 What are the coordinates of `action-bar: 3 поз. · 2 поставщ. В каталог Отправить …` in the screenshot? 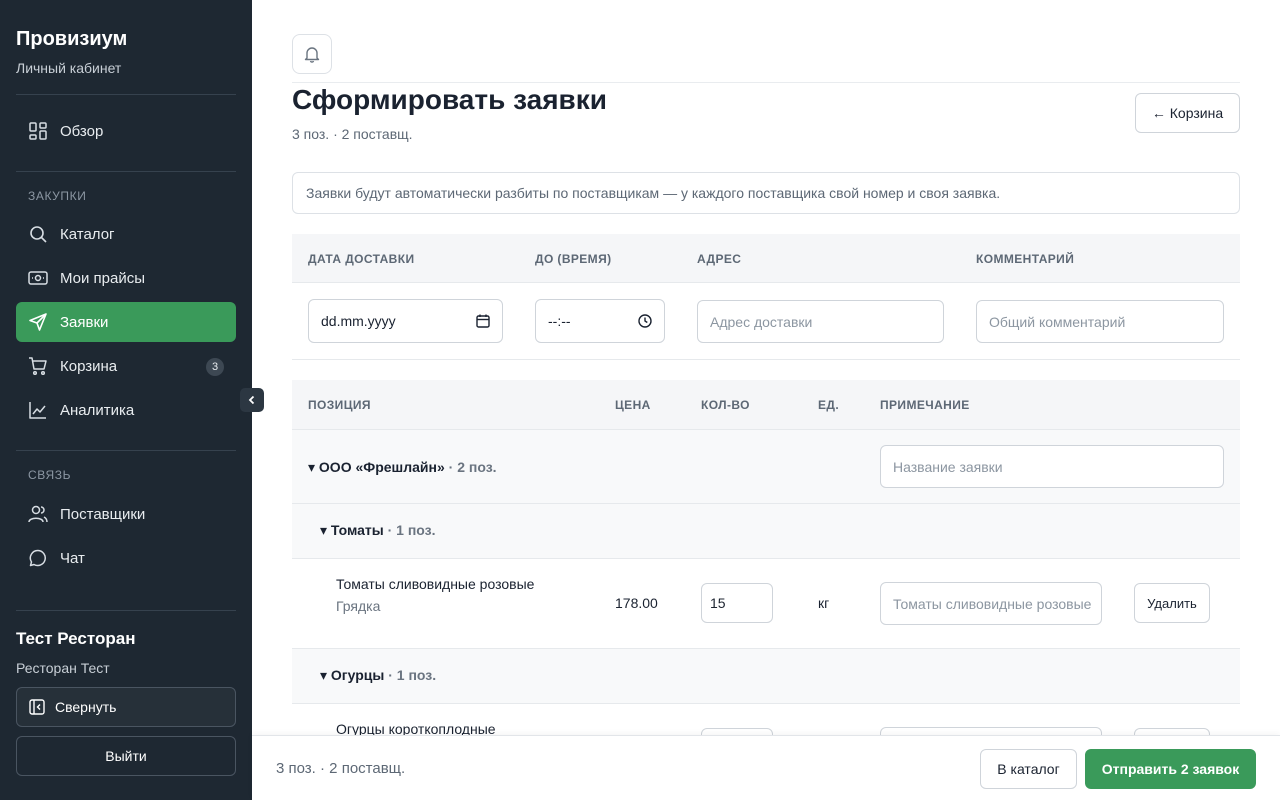 It's located at (766, 767).